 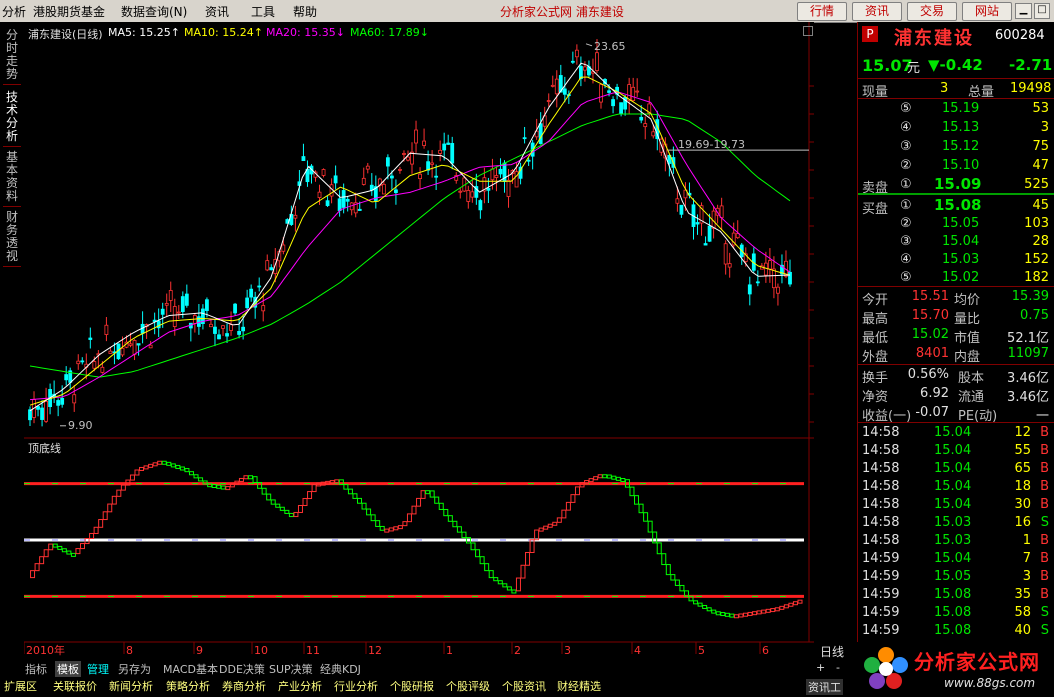 I want to click on maximize-icon: □, so click(x=1042, y=11).